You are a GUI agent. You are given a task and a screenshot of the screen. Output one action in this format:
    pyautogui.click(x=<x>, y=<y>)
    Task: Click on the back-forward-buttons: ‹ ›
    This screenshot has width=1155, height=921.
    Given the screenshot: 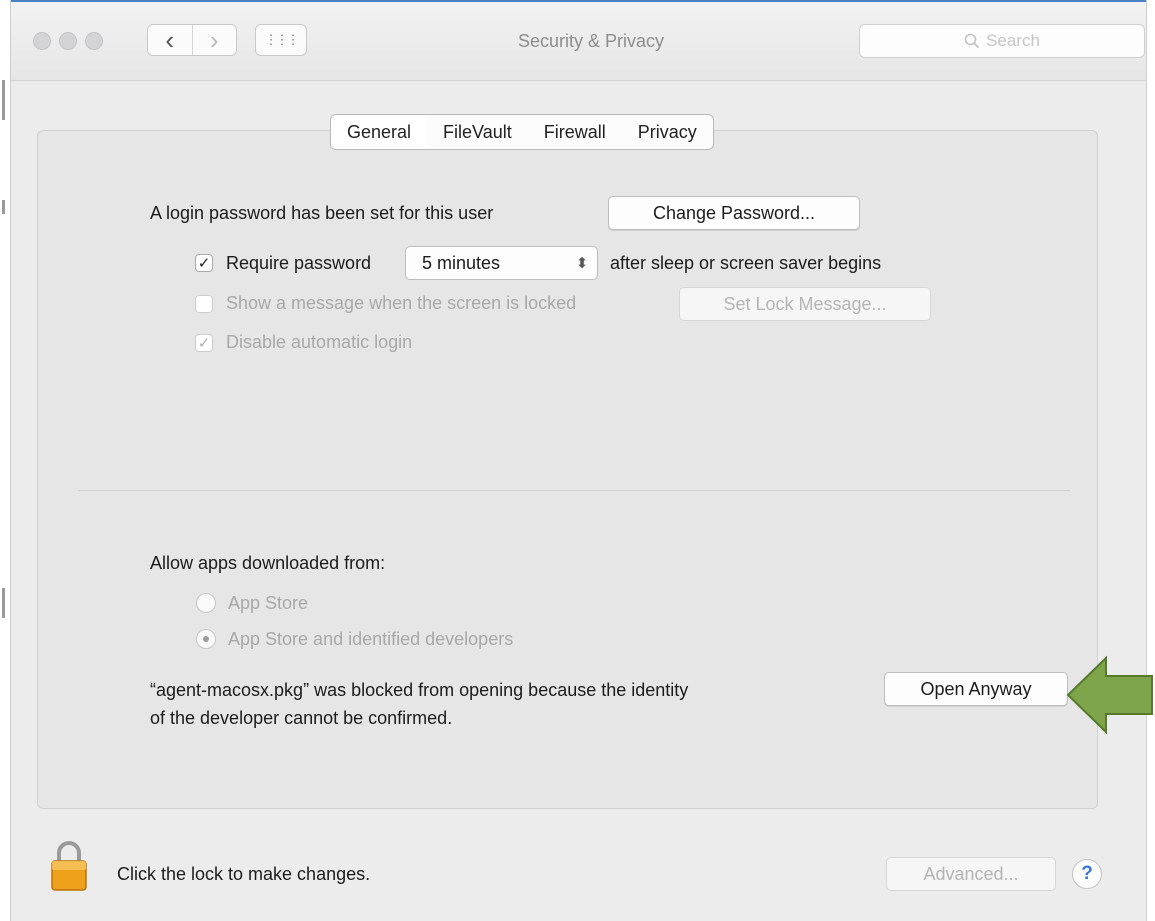 What is the action you would take?
    pyautogui.click(x=192, y=40)
    